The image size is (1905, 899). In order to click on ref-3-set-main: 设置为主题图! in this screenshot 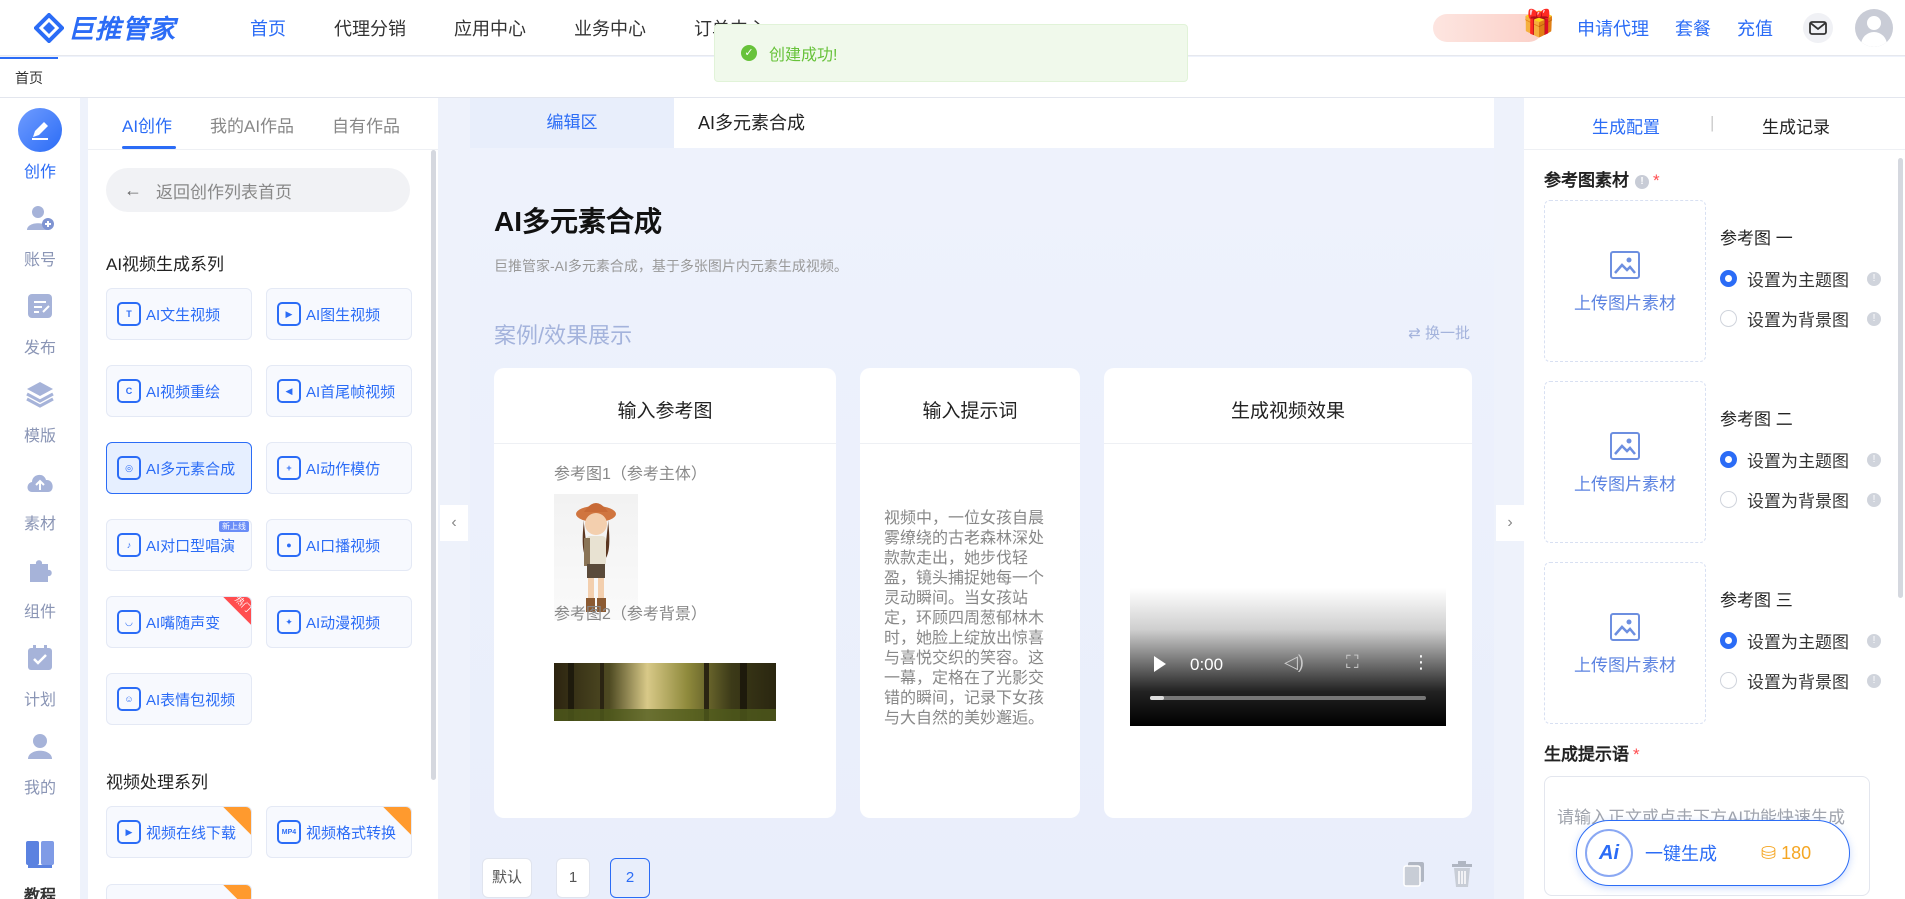, I will do `click(1800, 640)`.